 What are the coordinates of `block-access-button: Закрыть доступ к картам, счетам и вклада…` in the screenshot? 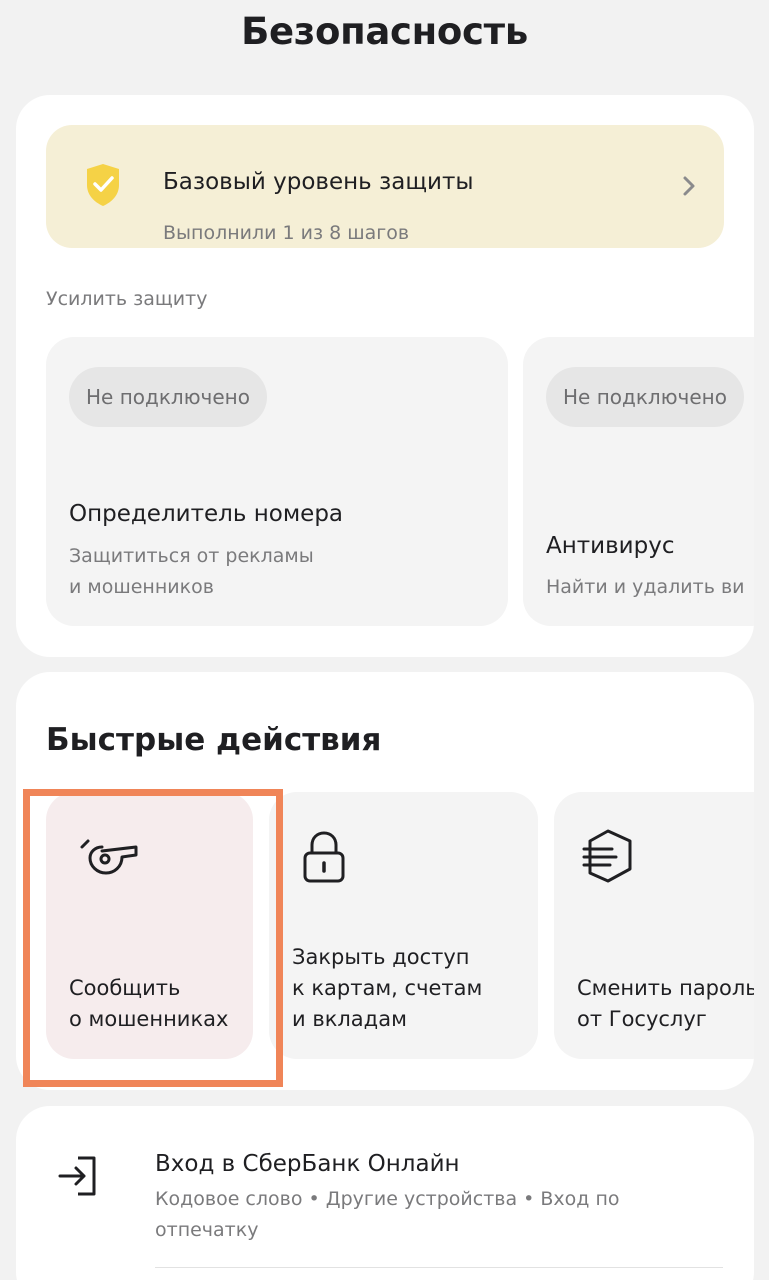 It's located at (403, 925).